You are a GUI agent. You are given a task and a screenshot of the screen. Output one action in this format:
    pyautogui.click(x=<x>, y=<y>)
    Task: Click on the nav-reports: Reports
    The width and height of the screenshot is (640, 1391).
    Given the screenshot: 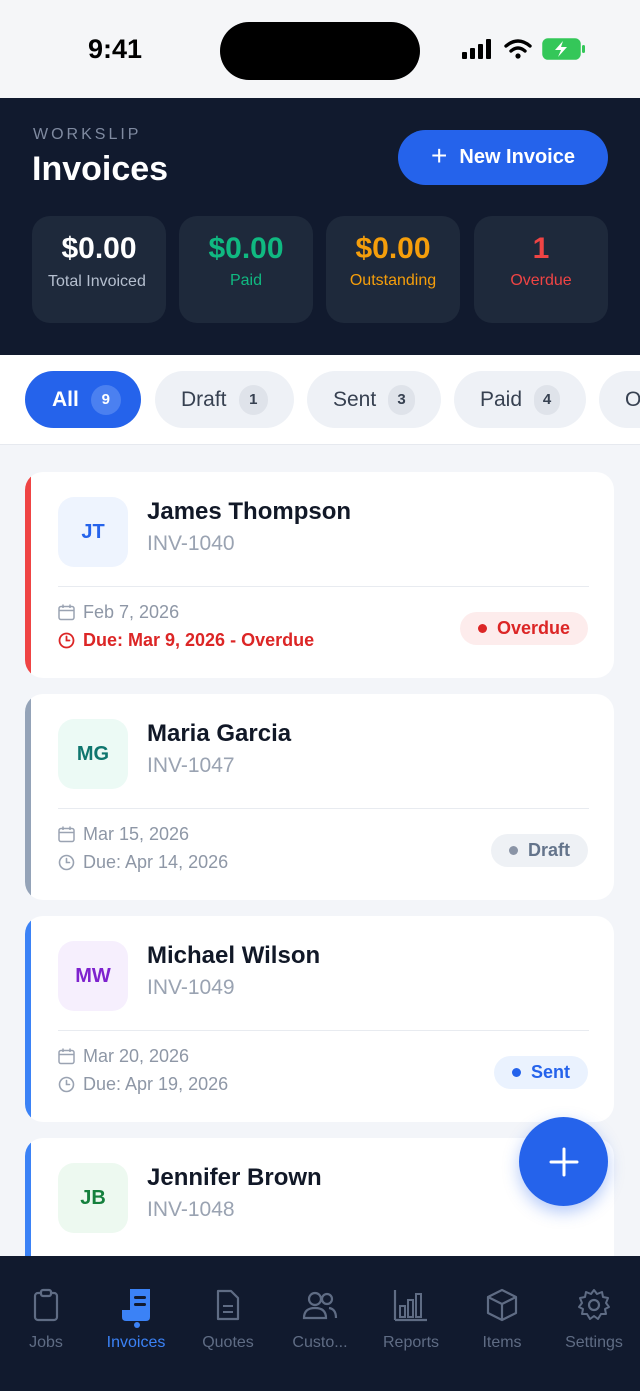 What is the action you would take?
    pyautogui.click(x=411, y=1319)
    